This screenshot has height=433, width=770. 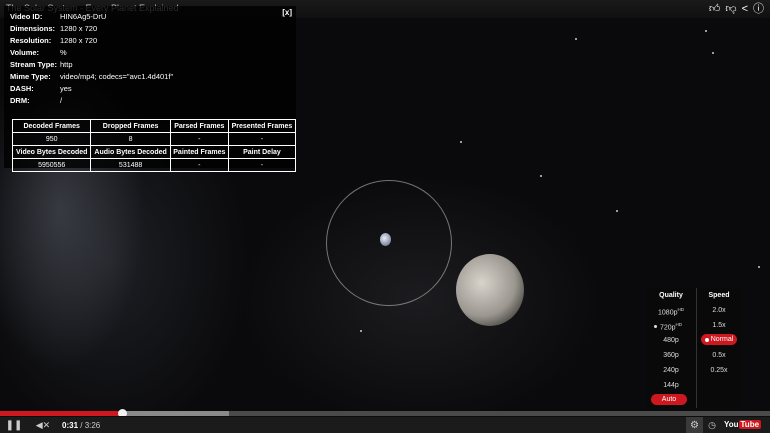 I want to click on top-actions: 👍︎ 👎︎ < ⓘ, so click(x=736, y=9).